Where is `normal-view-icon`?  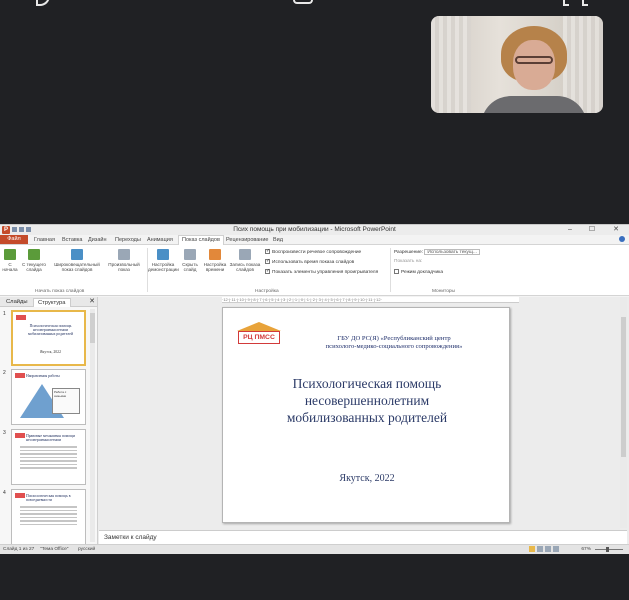 normal-view-icon is located at coordinates (532, 549).